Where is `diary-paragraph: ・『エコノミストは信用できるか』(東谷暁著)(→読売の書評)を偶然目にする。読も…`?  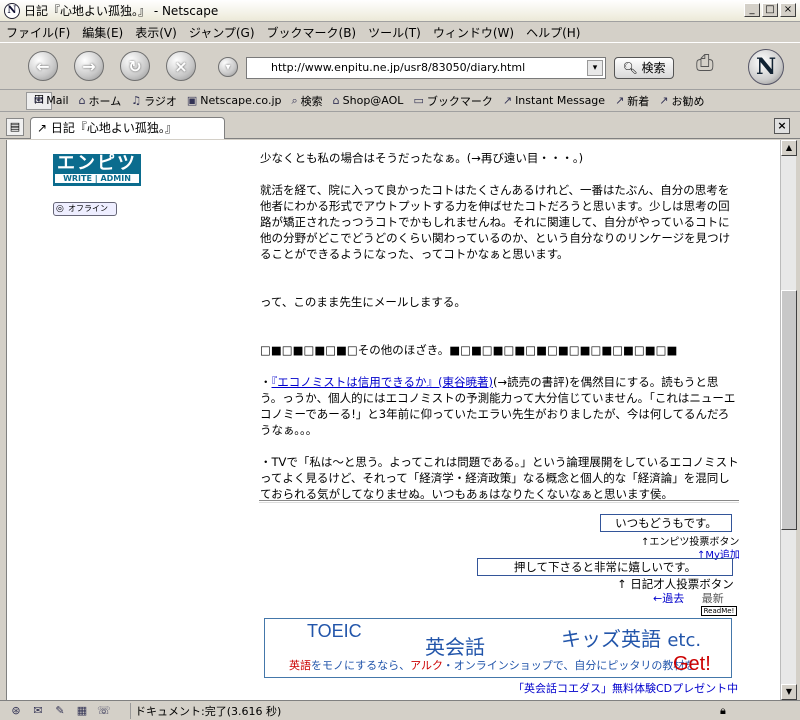
diary-paragraph: ・『エコノミストは信用できるか』(東谷暁著)(→読売の書評)を偶然目にする。読も… is located at coordinates (498, 406).